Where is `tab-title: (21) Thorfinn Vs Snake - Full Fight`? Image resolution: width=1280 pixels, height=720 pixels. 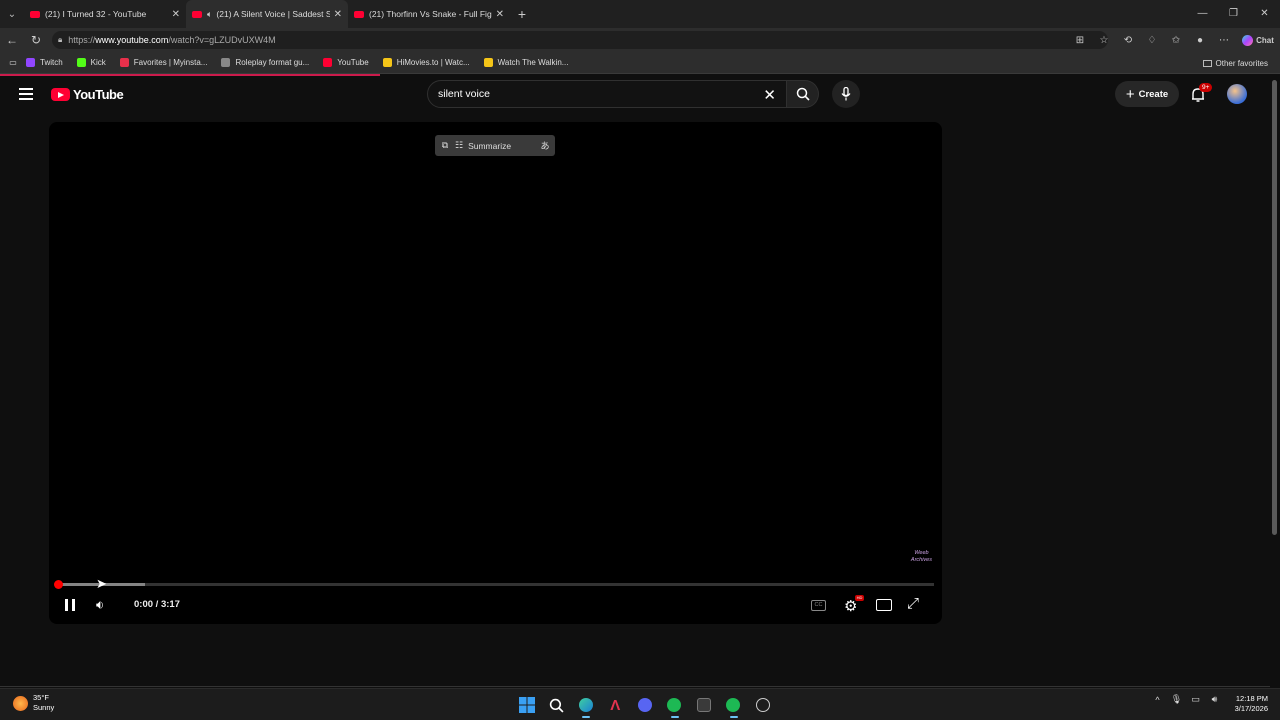 tab-title: (21) Thorfinn Vs Snake - Full Fight is located at coordinates (430, 14).